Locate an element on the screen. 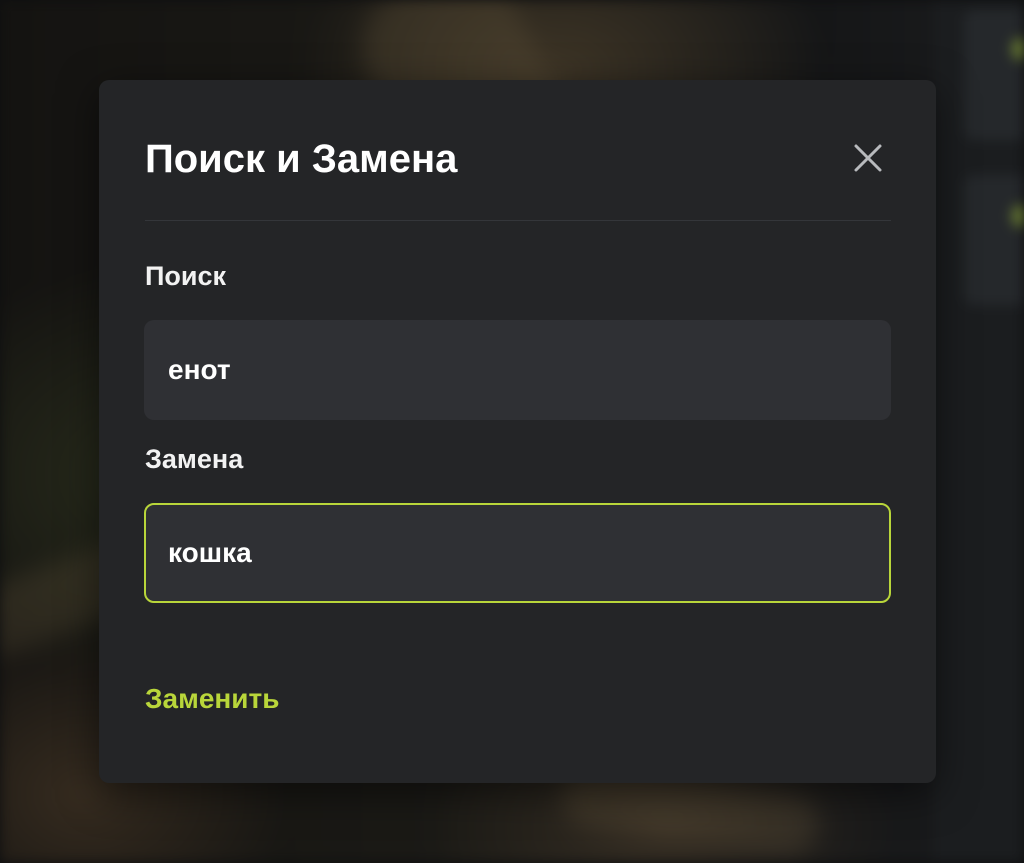 This screenshot has height=863, width=1024. search-input is located at coordinates (517, 370).